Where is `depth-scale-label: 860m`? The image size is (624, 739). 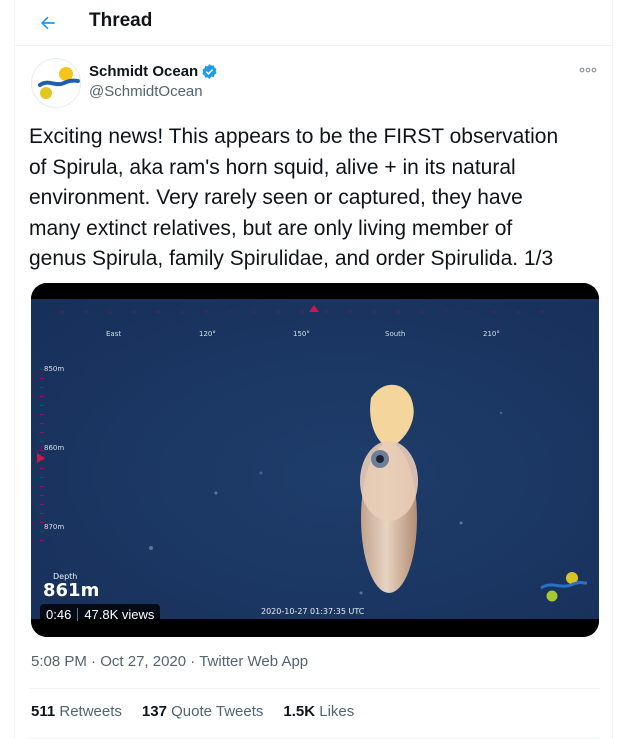 depth-scale-label: 860m is located at coordinates (54, 448).